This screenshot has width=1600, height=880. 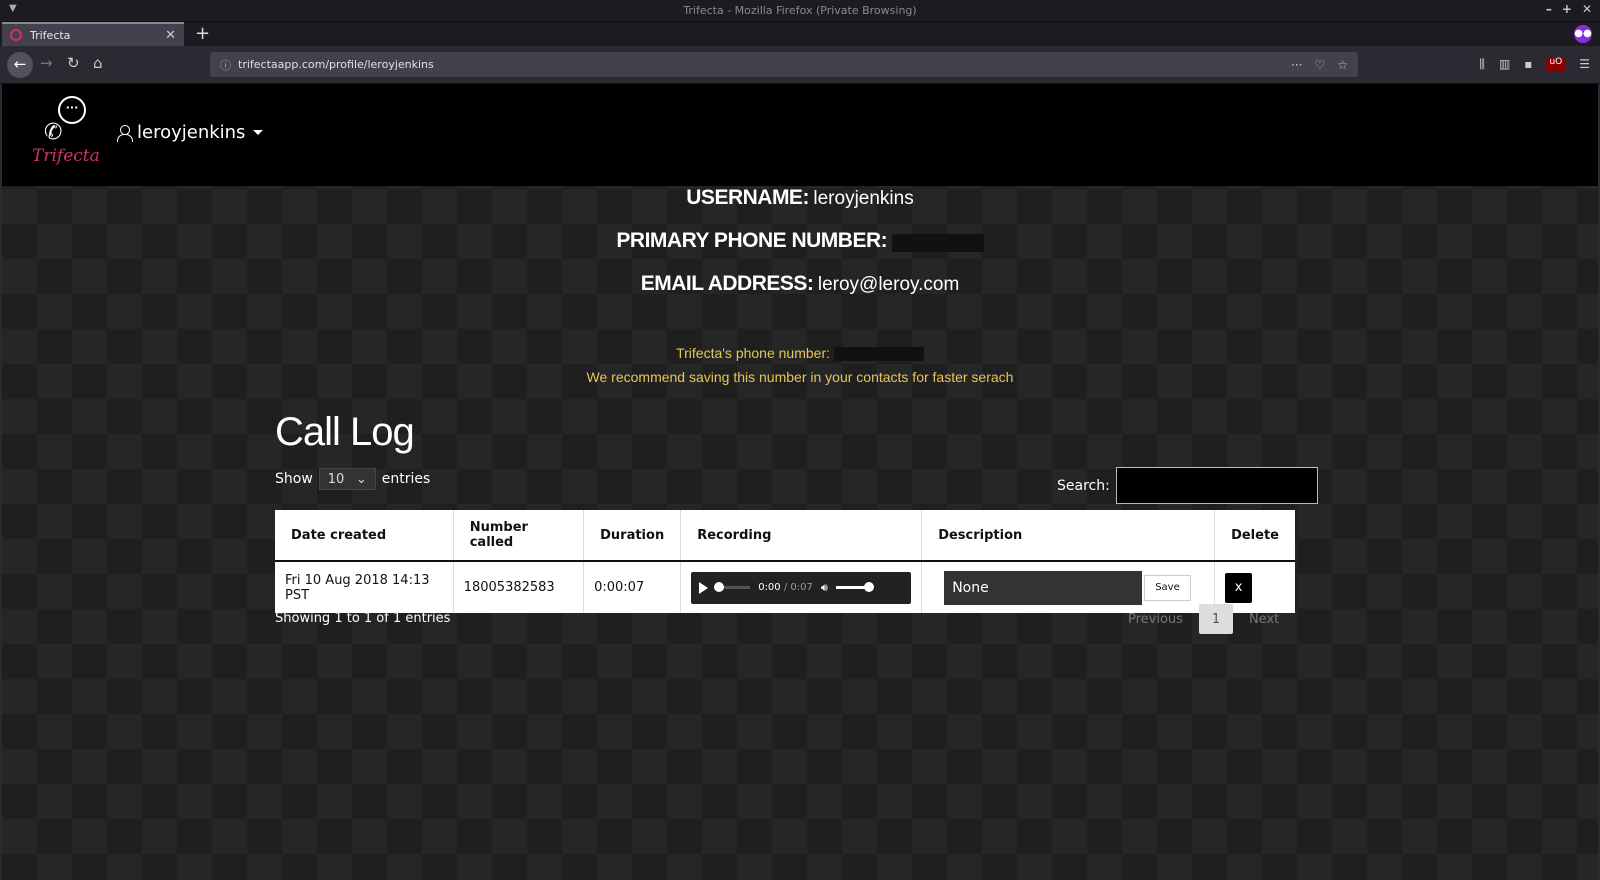 I want to click on pagination: Previous 1 Next, so click(x=1203, y=619).